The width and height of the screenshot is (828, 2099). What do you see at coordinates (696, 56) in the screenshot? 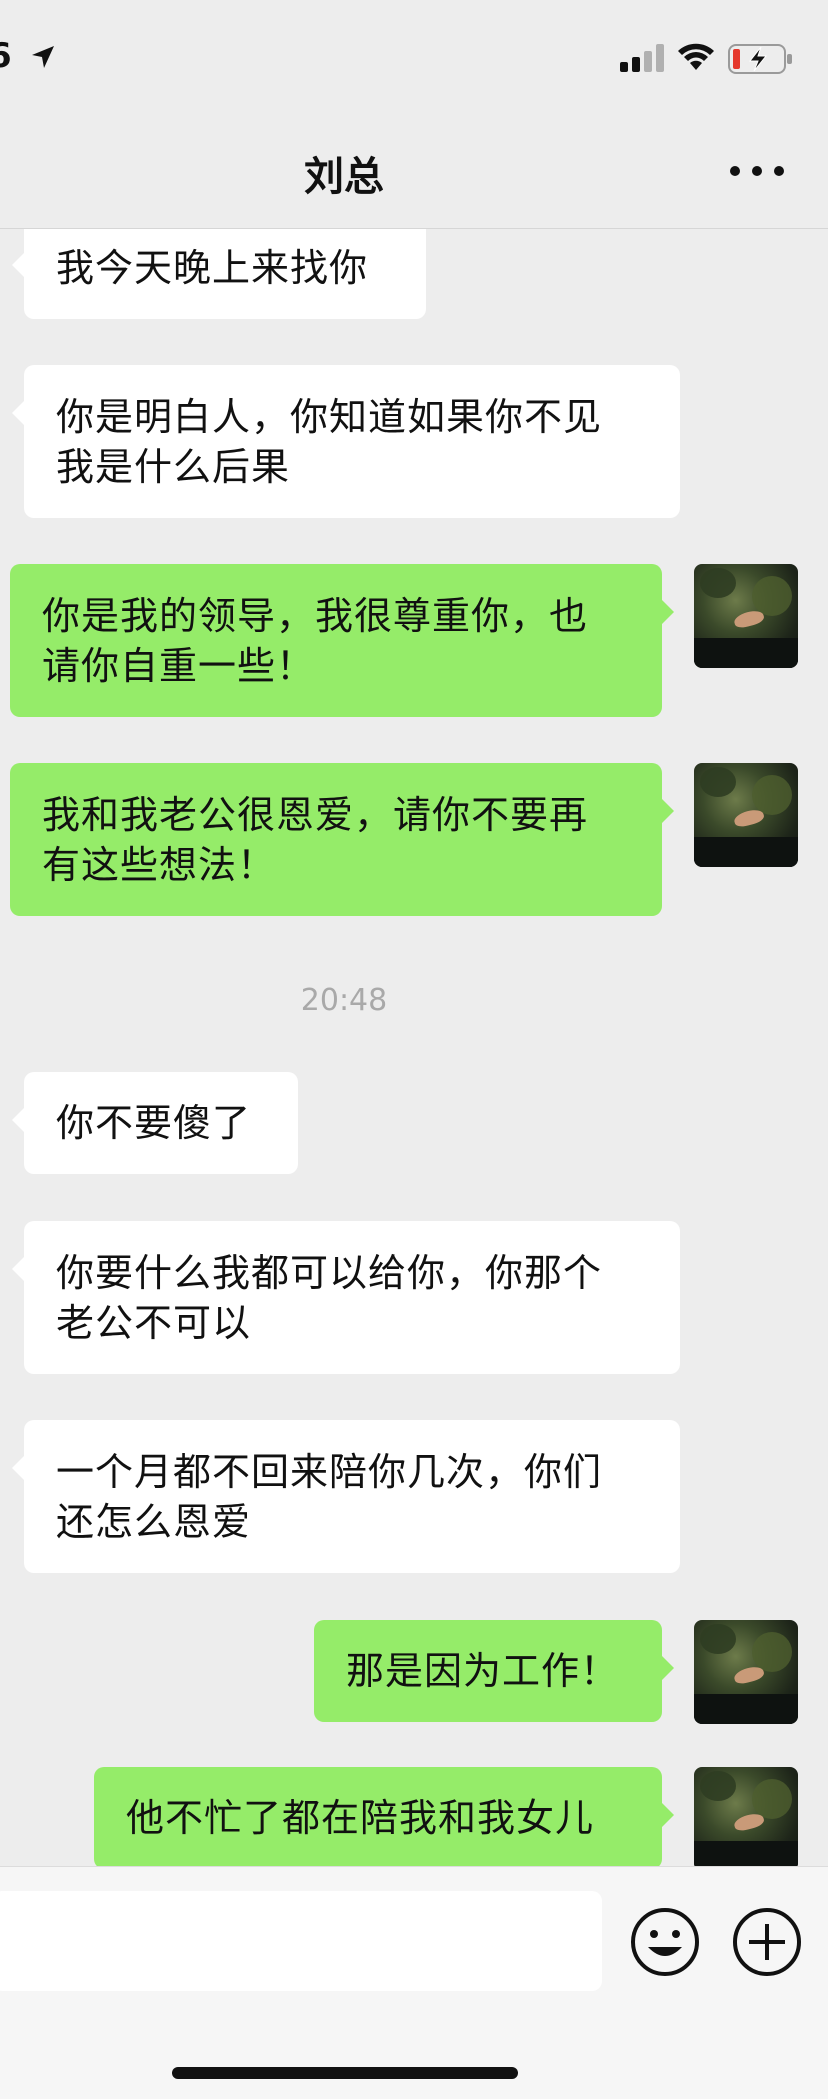
I see `wifi-icon` at bounding box center [696, 56].